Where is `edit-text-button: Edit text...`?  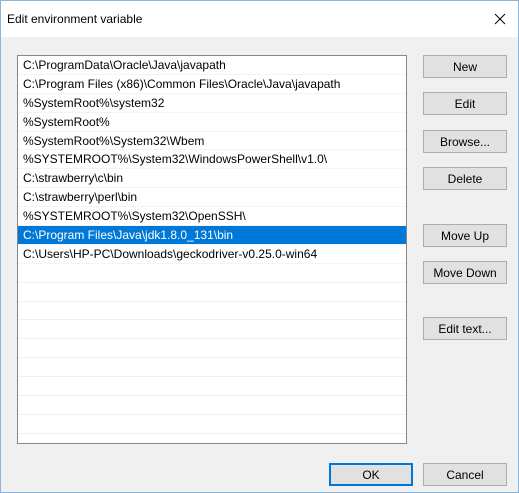
edit-text-button: Edit text... is located at coordinates (465, 328).